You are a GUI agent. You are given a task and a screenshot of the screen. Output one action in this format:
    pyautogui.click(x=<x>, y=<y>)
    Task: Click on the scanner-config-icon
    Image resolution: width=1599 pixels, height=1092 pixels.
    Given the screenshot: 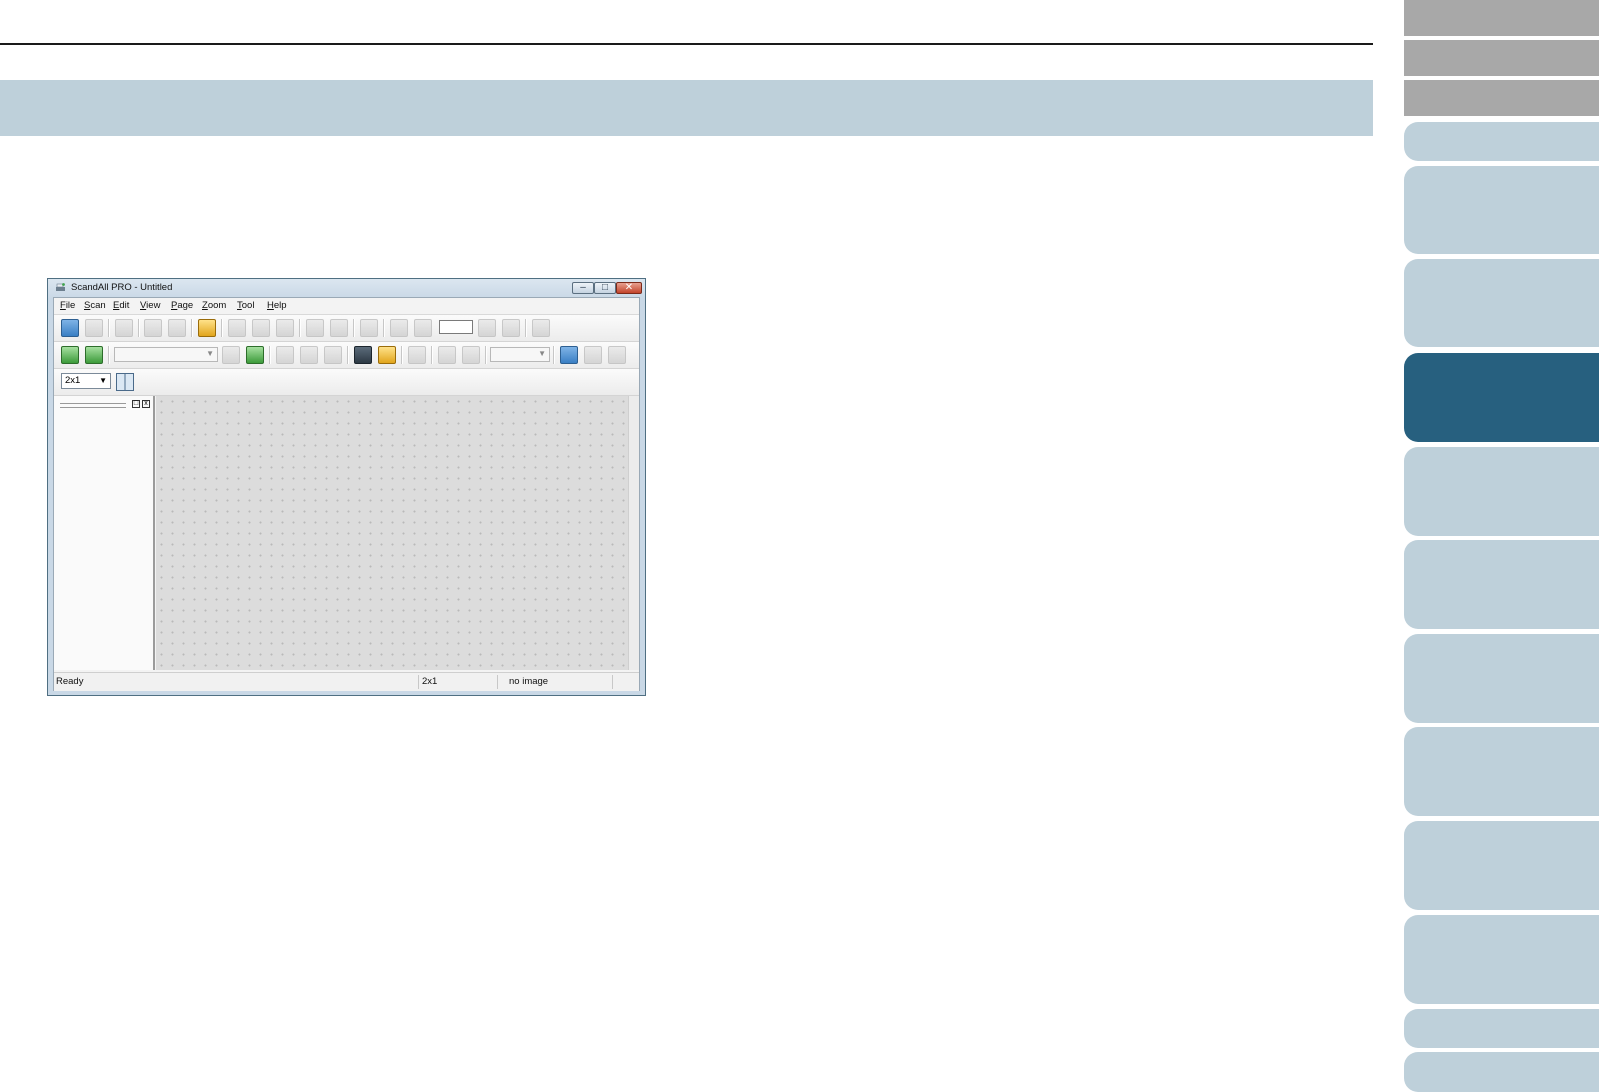 What is the action you would take?
    pyautogui.click(x=363, y=355)
    